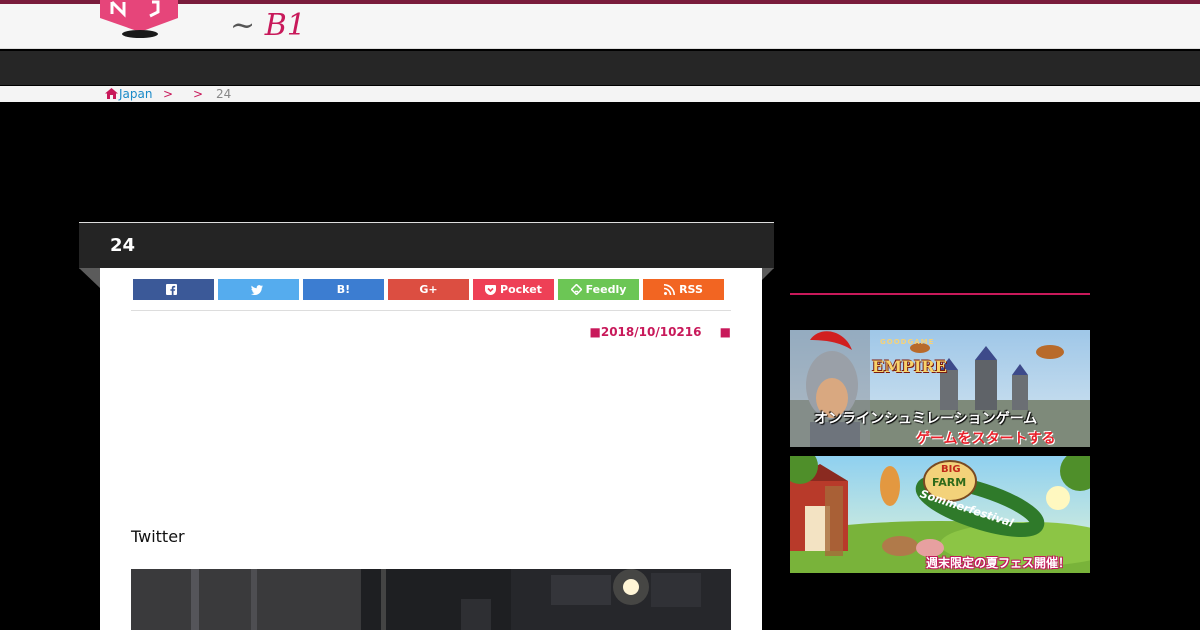 The height and width of the screenshot is (630, 1200). I want to click on ribbon-fold-left, so click(89, 278).